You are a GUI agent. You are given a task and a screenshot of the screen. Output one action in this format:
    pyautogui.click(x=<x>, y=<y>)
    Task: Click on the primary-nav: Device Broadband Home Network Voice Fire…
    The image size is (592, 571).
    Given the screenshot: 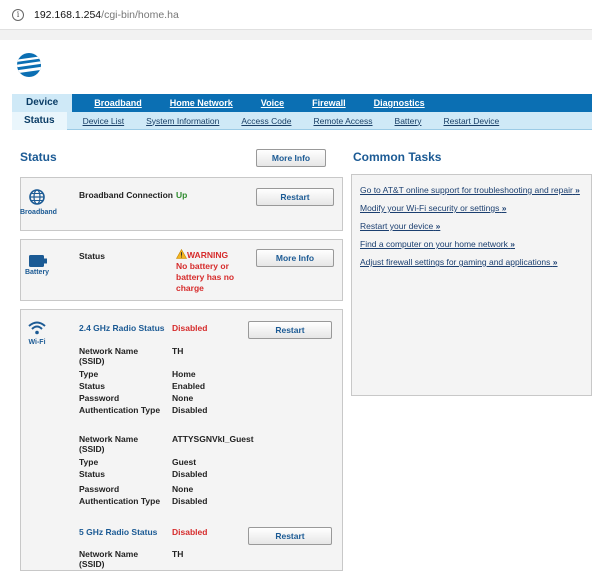 What is the action you would take?
    pyautogui.click(x=302, y=103)
    